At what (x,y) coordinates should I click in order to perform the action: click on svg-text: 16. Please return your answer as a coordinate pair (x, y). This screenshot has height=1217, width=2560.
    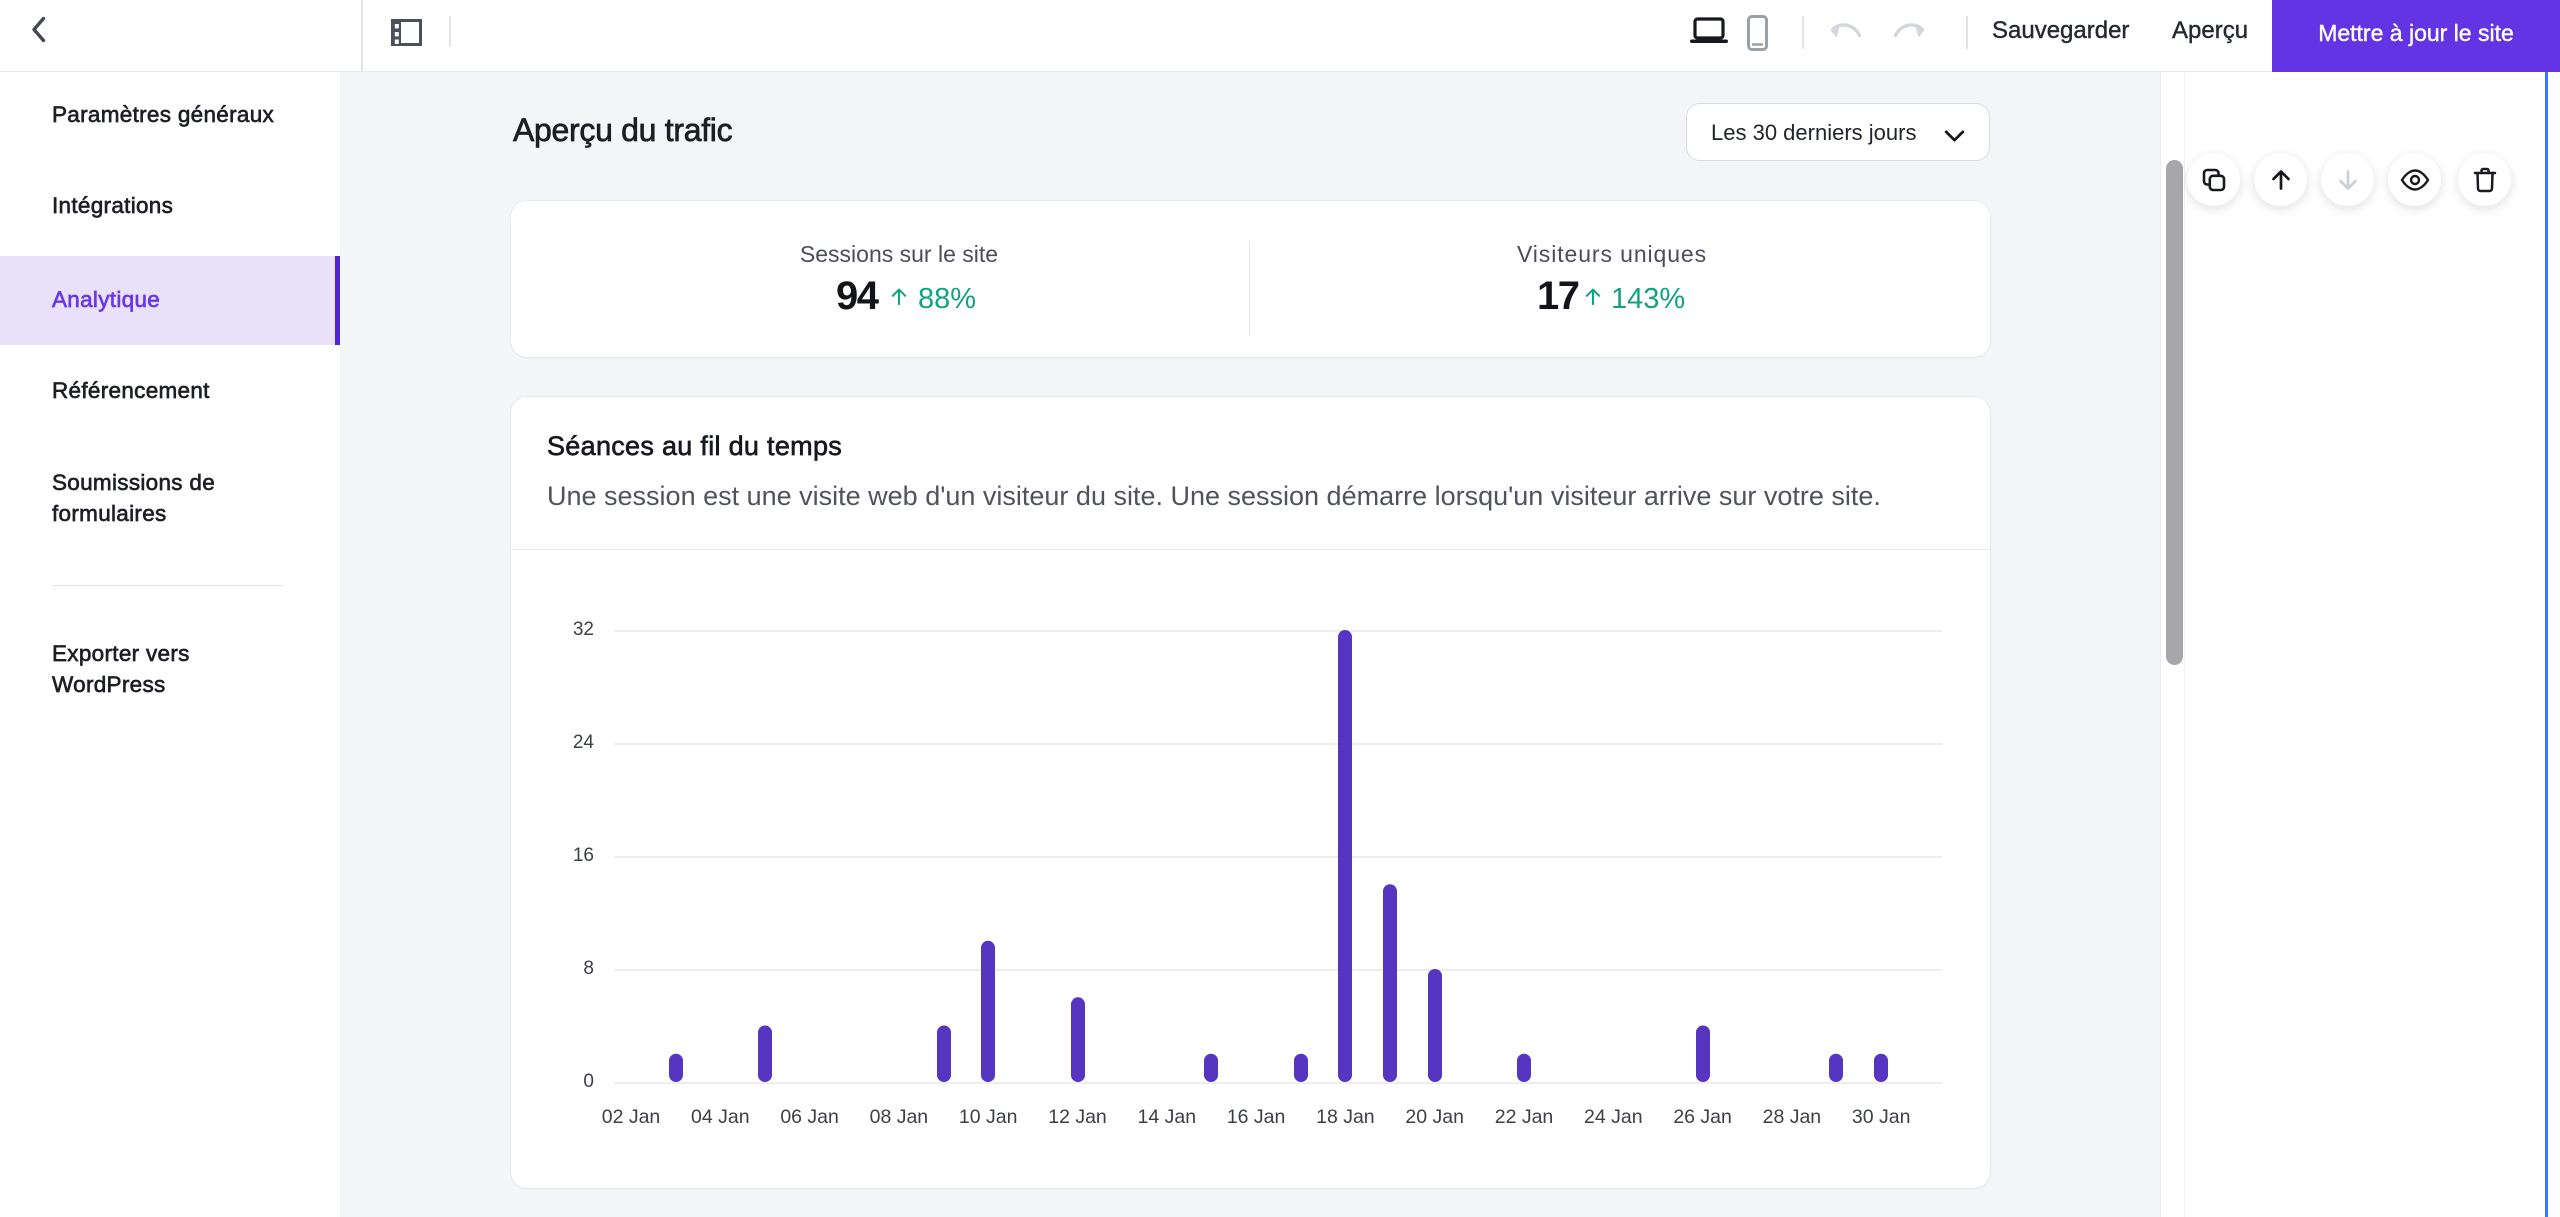
    Looking at the image, I should click on (583, 855).